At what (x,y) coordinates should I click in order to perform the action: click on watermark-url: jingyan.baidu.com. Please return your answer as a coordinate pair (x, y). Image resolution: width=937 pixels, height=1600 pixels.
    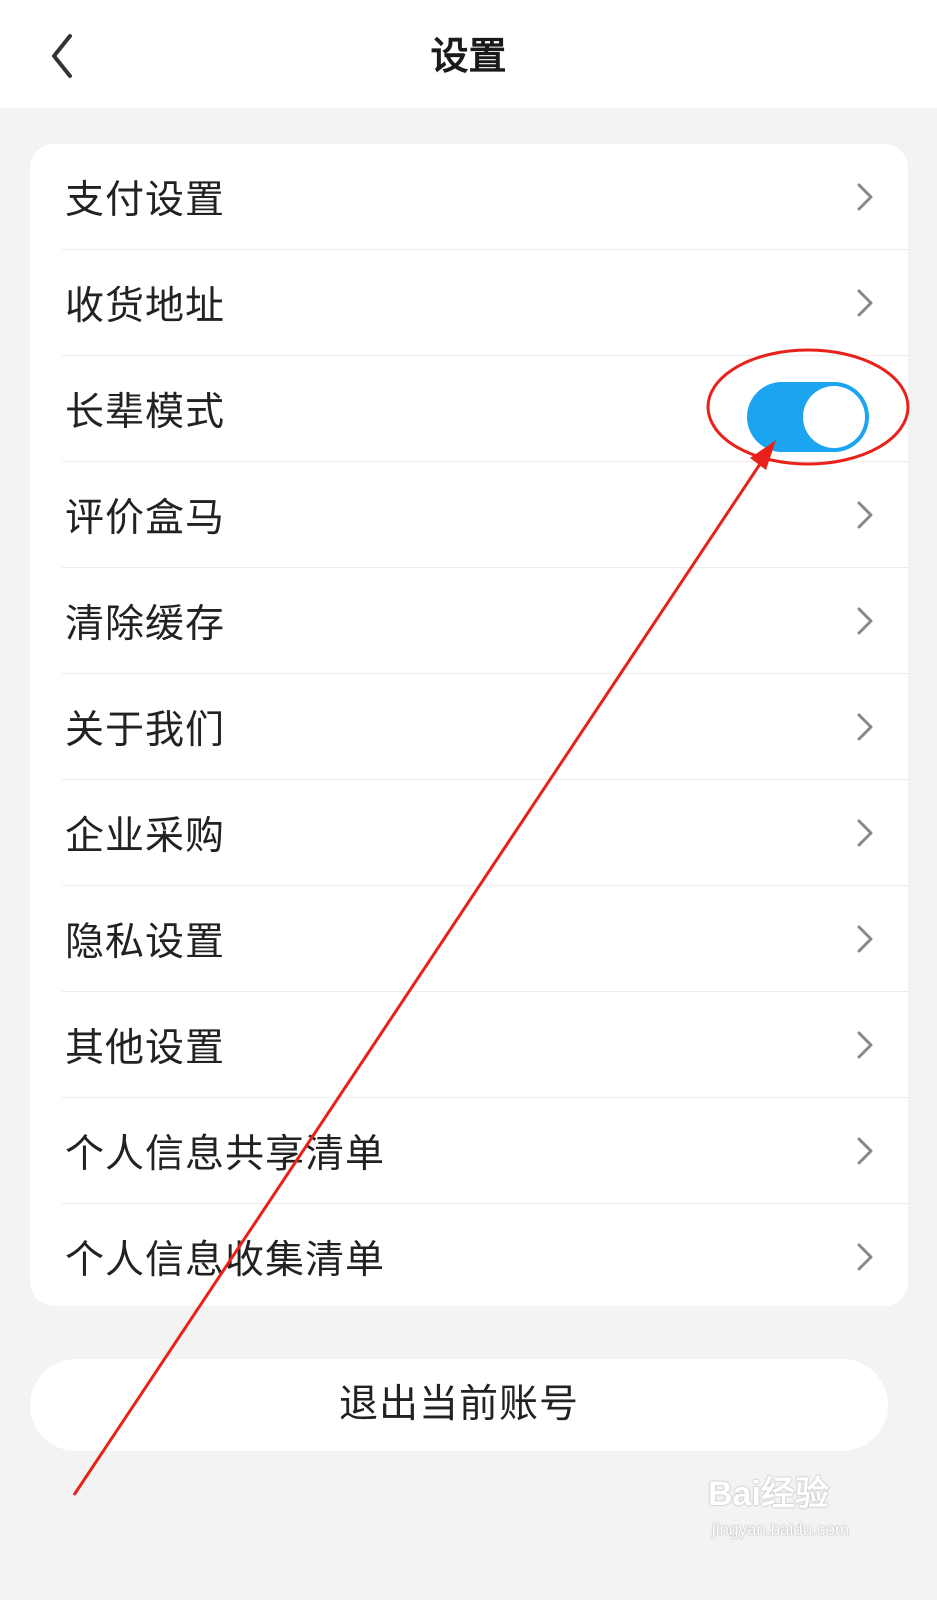
    Looking at the image, I should click on (781, 1529).